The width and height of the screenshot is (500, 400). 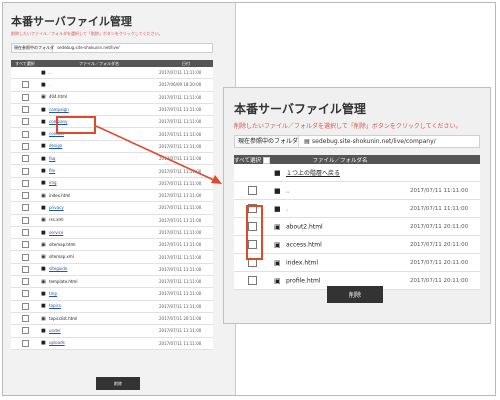 I want to click on page-title-front: 本番サーバファイル管理, so click(x=300, y=109).